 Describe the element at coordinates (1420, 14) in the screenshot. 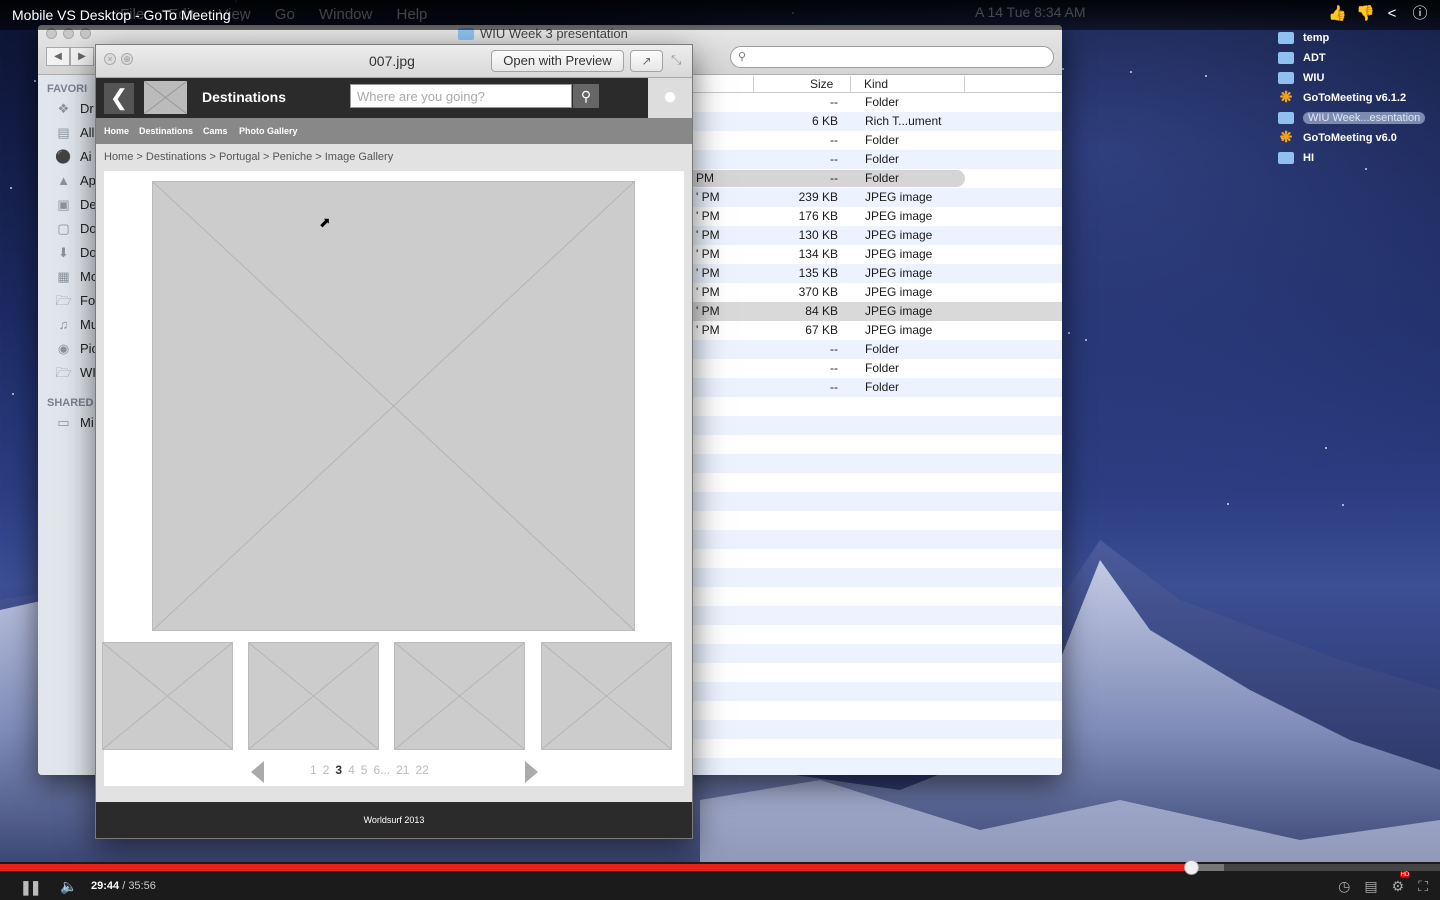

I see `info-icon: ⓘ` at that location.